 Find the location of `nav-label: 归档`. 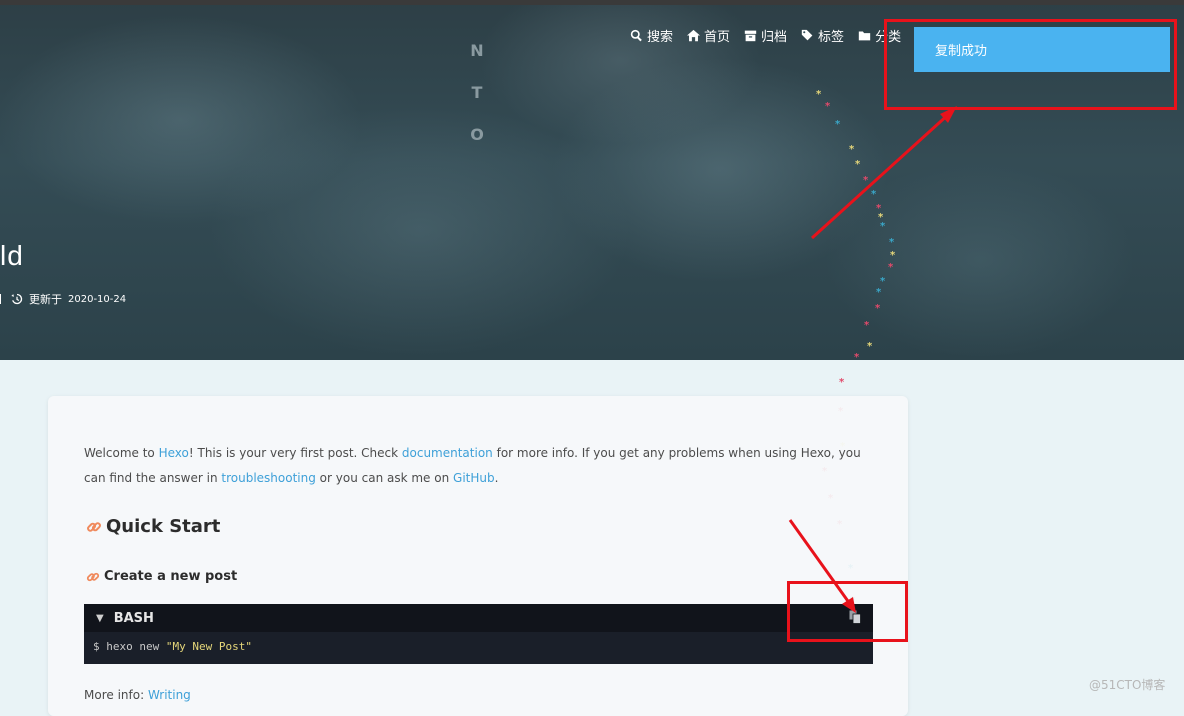

nav-label: 归档 is located at coordinates (774, 37).